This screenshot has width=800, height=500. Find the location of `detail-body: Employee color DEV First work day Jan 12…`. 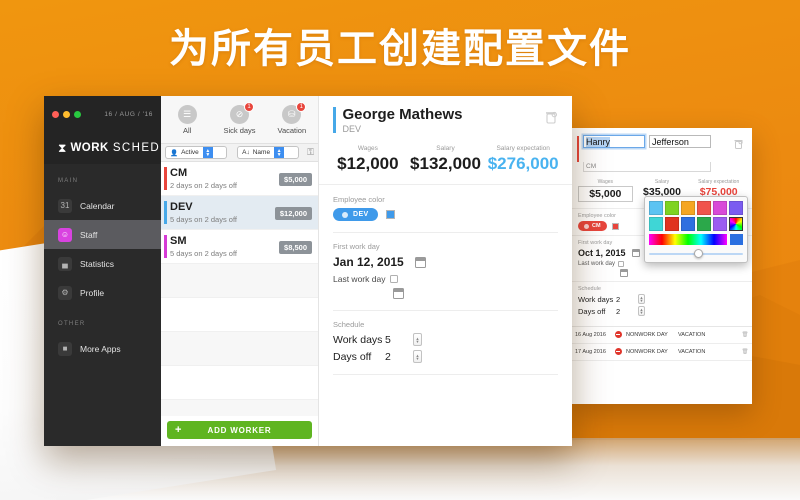

detail-body: Employee color DEV First work day Jan 12… is located at coordinates (445, 289).